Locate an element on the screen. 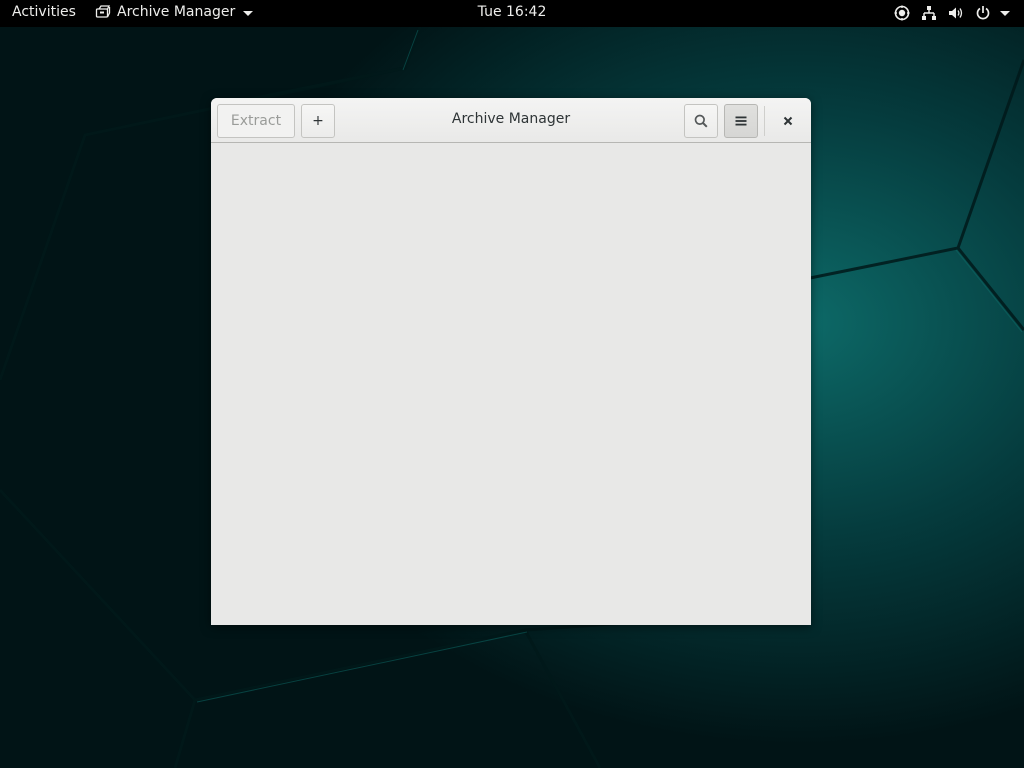 The width and height of the screenshot is (1024, 768). app-menu: Archive Manager is located at coordinates (174, 12).